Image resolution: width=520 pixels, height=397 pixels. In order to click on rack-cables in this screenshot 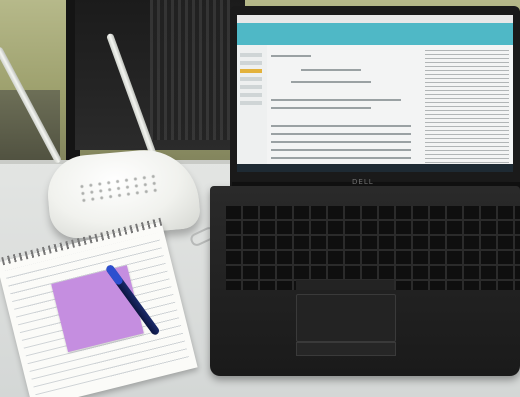, I will do `click(190, 70)`.